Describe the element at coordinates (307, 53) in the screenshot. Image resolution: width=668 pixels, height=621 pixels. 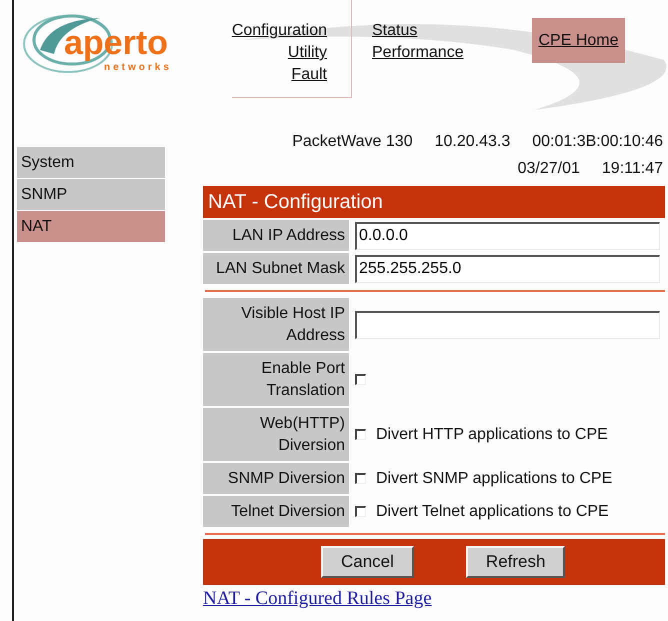
I see `nav-link: Utility` at that location.